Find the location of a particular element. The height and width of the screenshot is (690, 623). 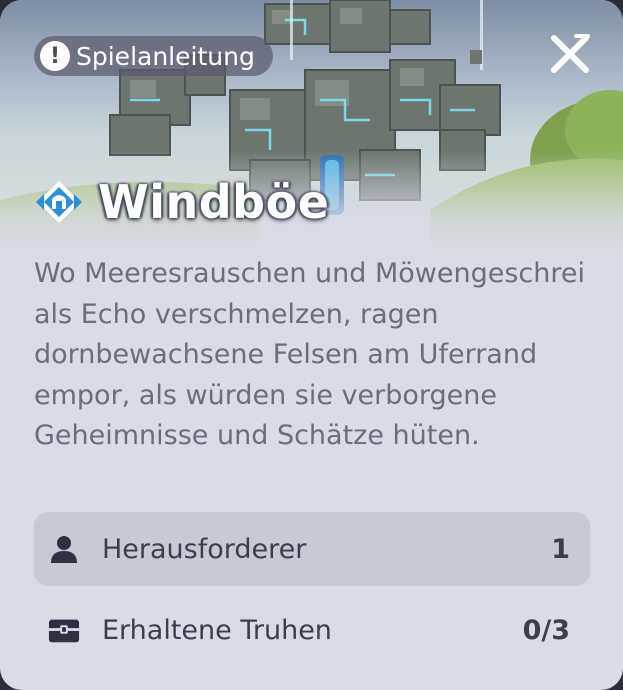

close-icon is located at coordinates (570, 53).